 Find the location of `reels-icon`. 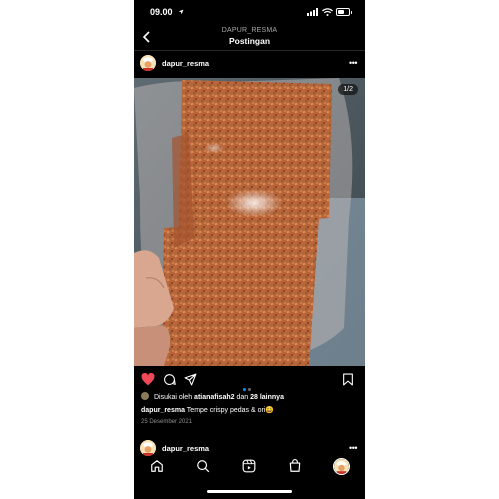

reels-icon is located at coordinates (249, 466).